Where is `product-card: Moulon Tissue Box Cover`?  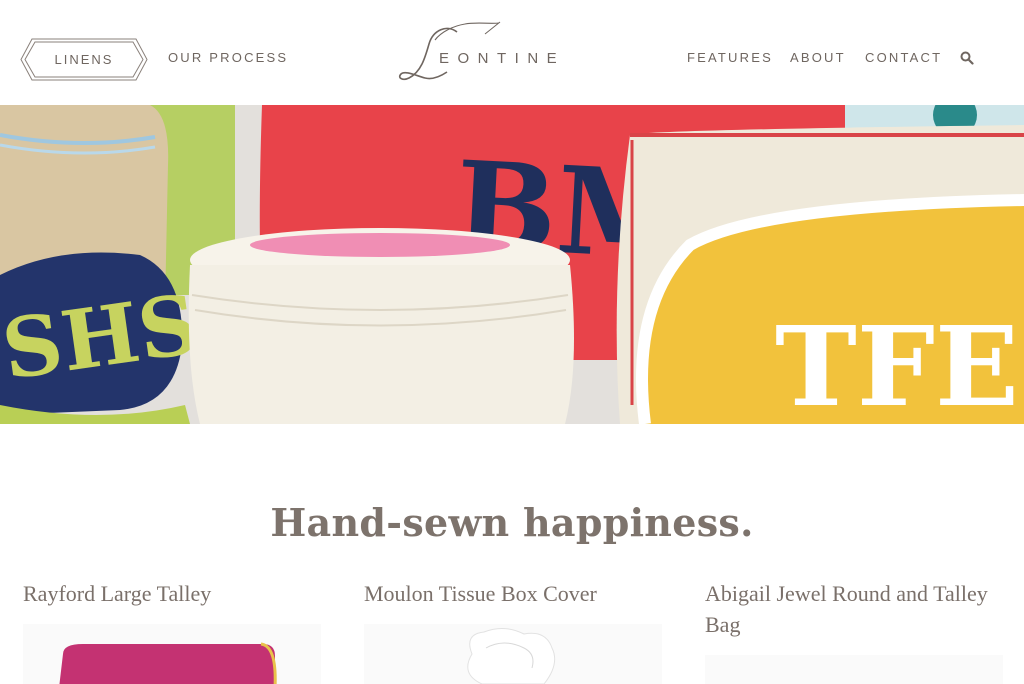
product-card: Moulon Tissue Box Cover is located at coordinates (513, 593).